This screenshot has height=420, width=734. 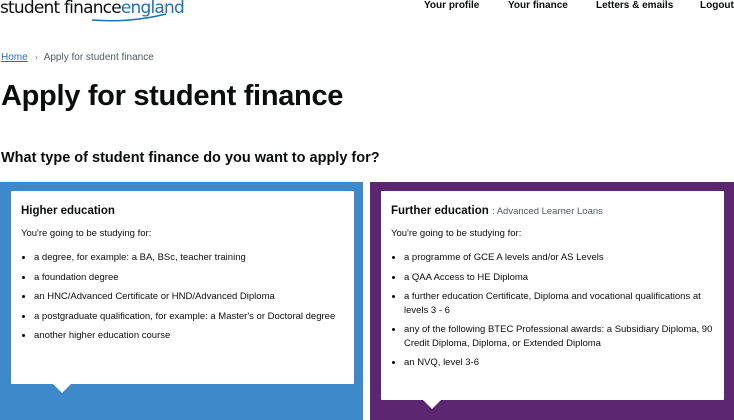 I want to click on option-title-text: Higher education, so click(x=68, y=211).